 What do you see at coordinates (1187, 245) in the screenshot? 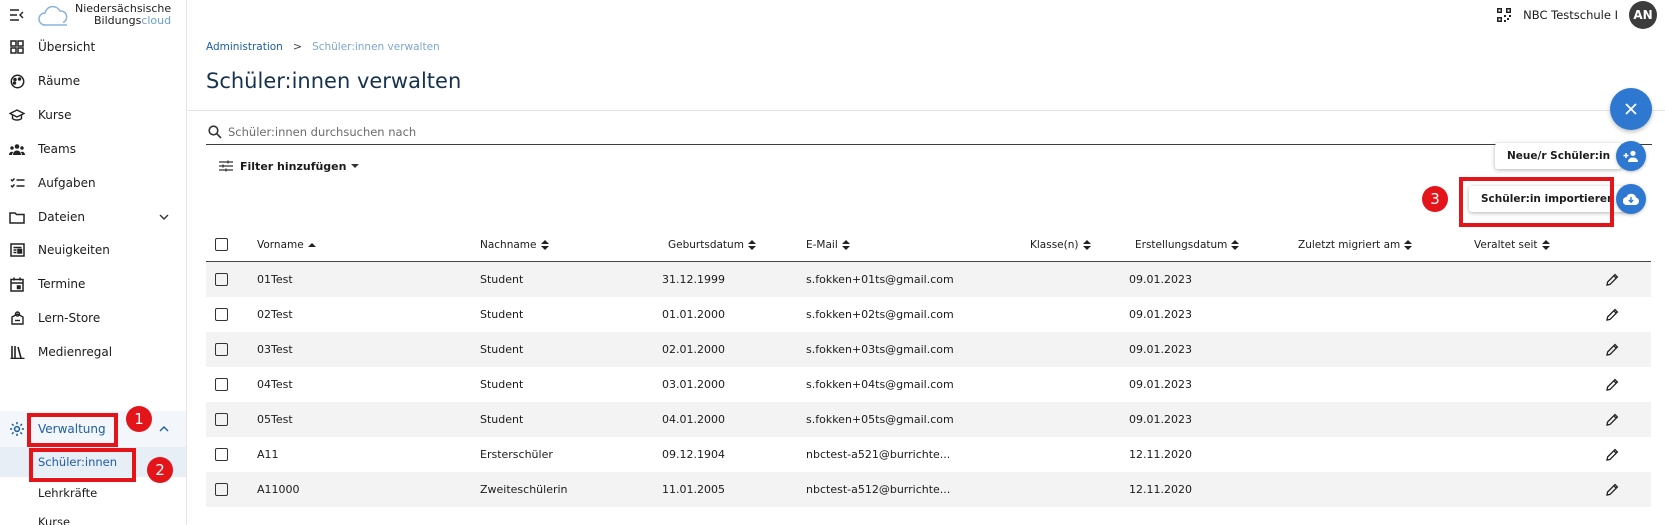
I see `column-header-erstellungsdatum: Erstellungsdatum` at bounding box center [1187, 245].